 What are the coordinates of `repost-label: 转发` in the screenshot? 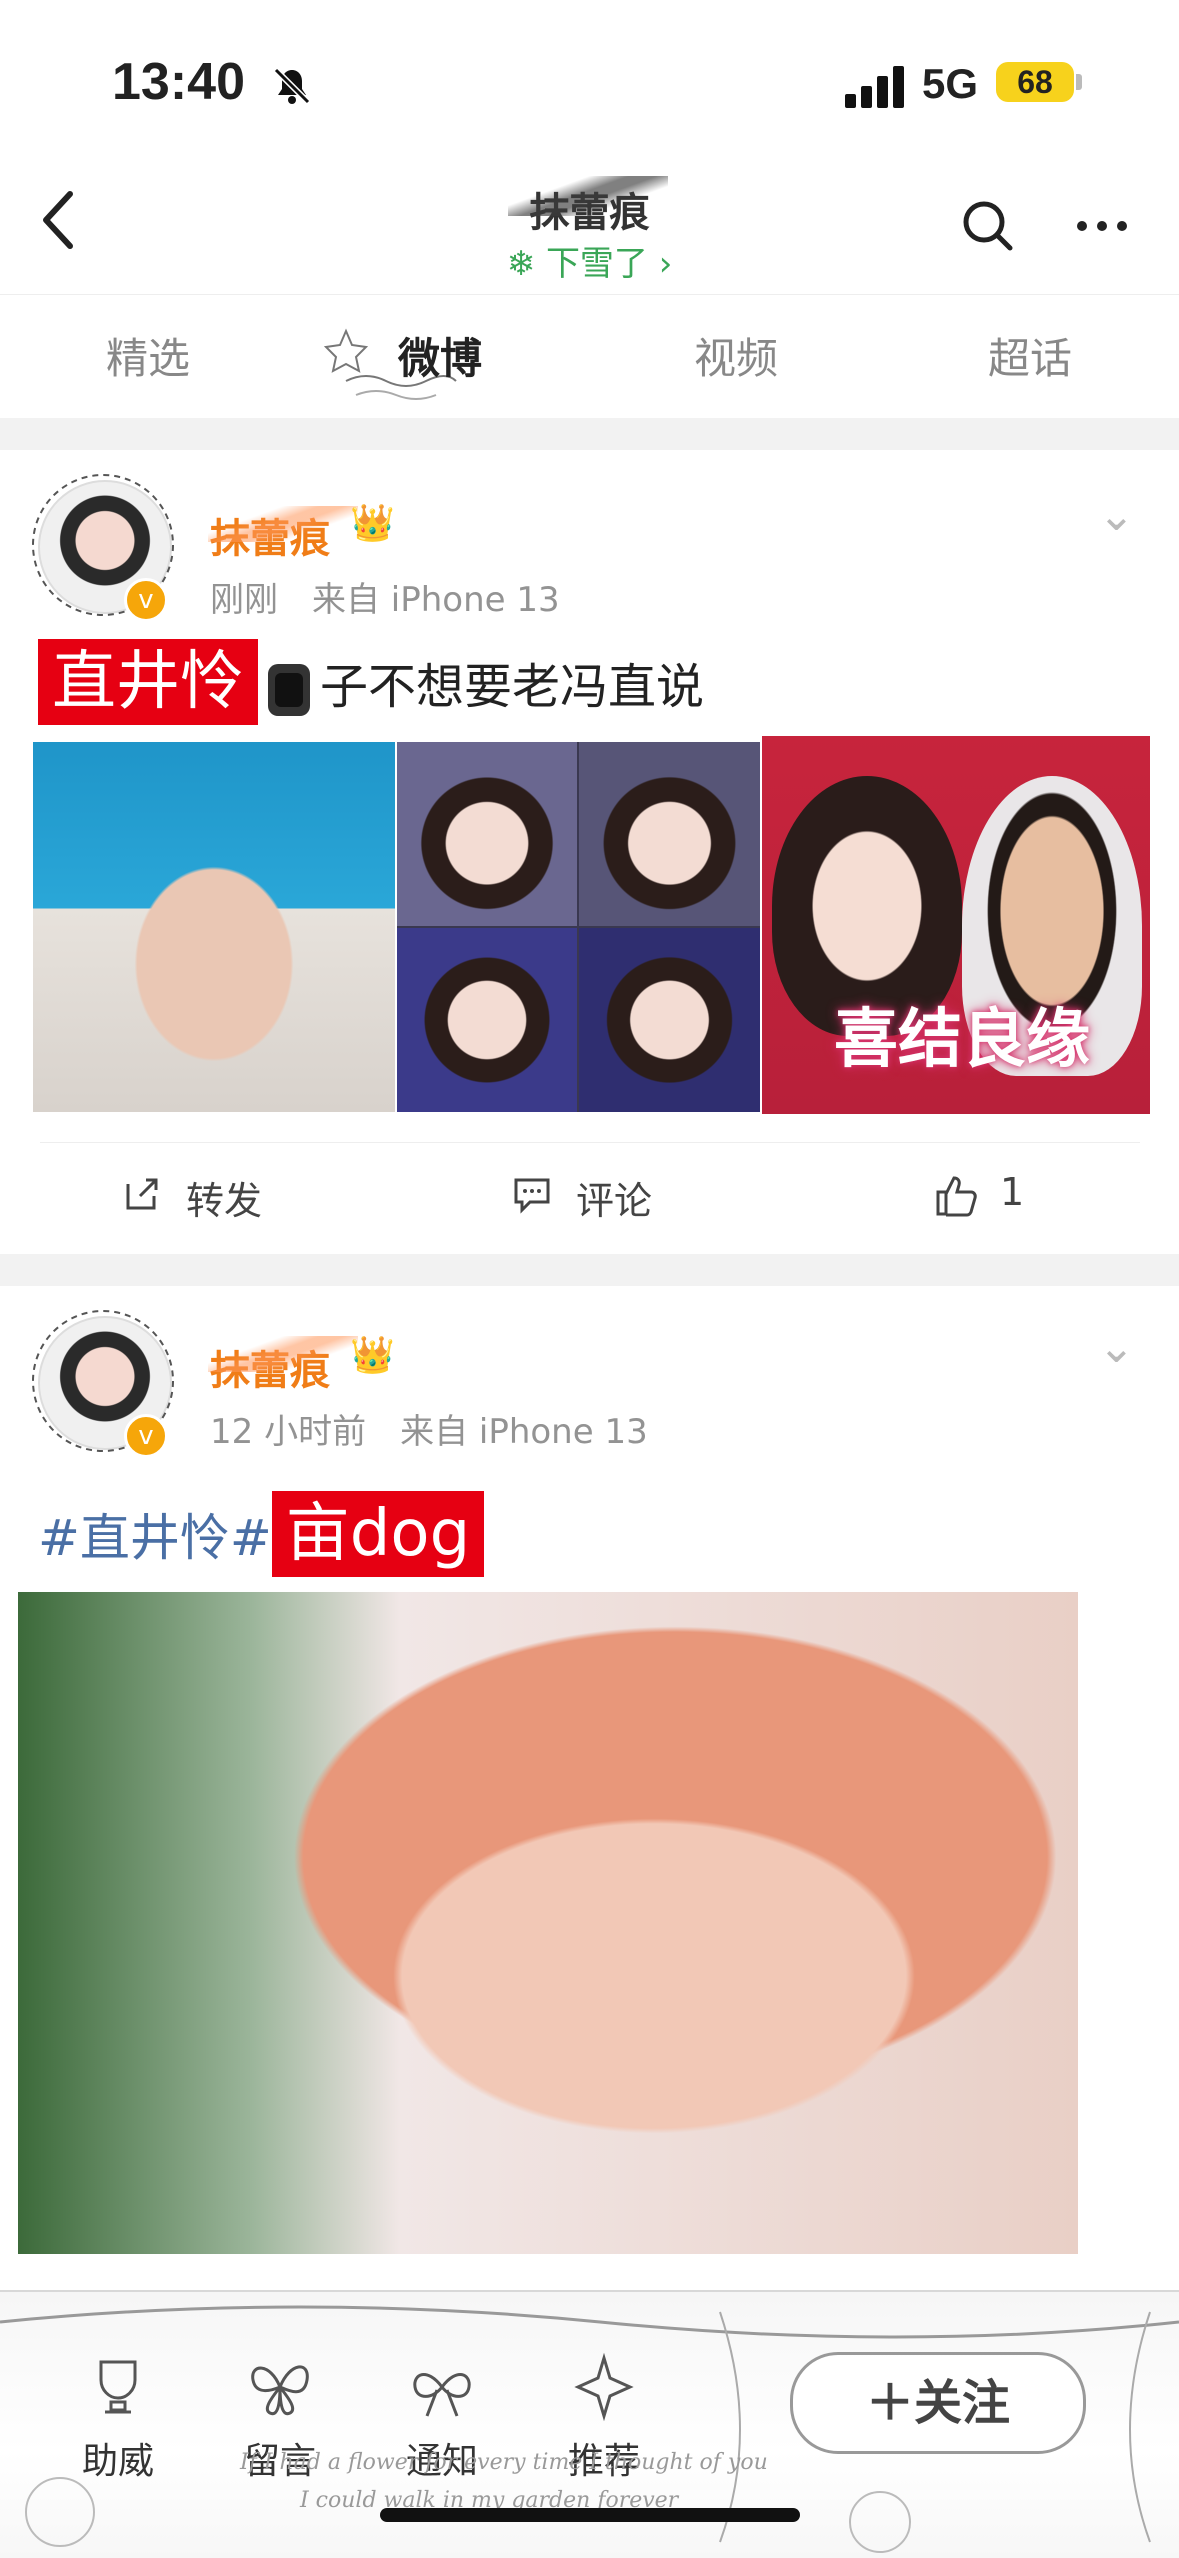 It's located at (224, 1201).